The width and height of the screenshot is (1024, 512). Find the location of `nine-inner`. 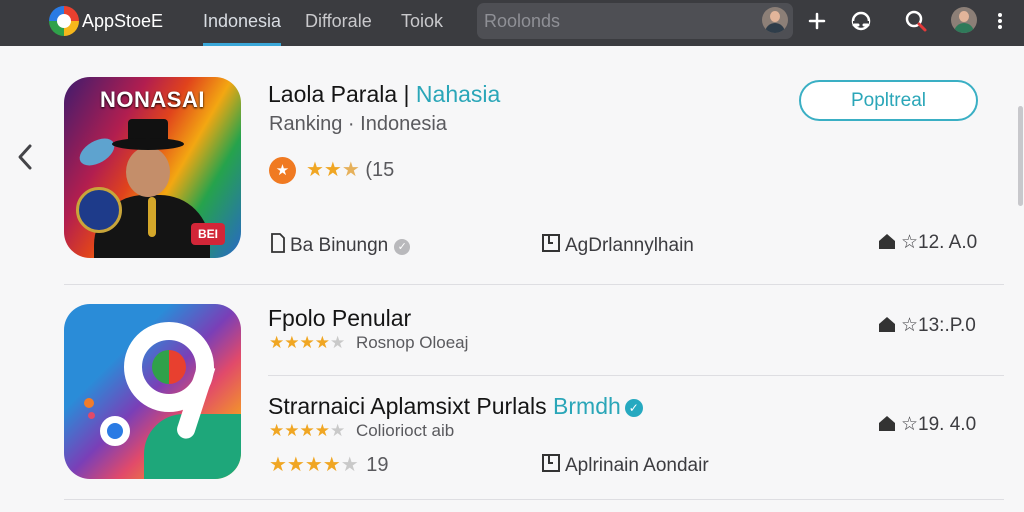

nine-inner is located at coordinates (169, 367).